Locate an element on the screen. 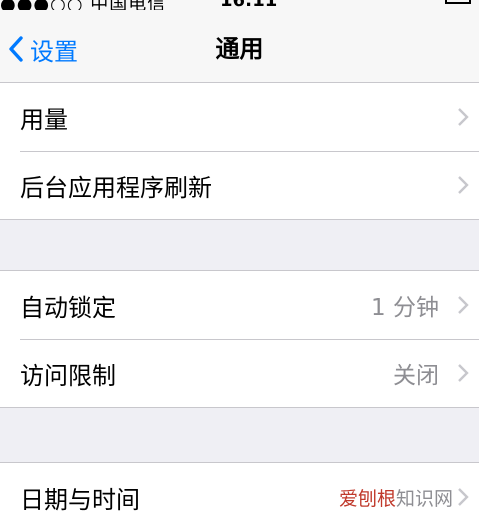  settings-group-3: 日期与时间 爱刨根知识网 is located at coordinates (239, 496).